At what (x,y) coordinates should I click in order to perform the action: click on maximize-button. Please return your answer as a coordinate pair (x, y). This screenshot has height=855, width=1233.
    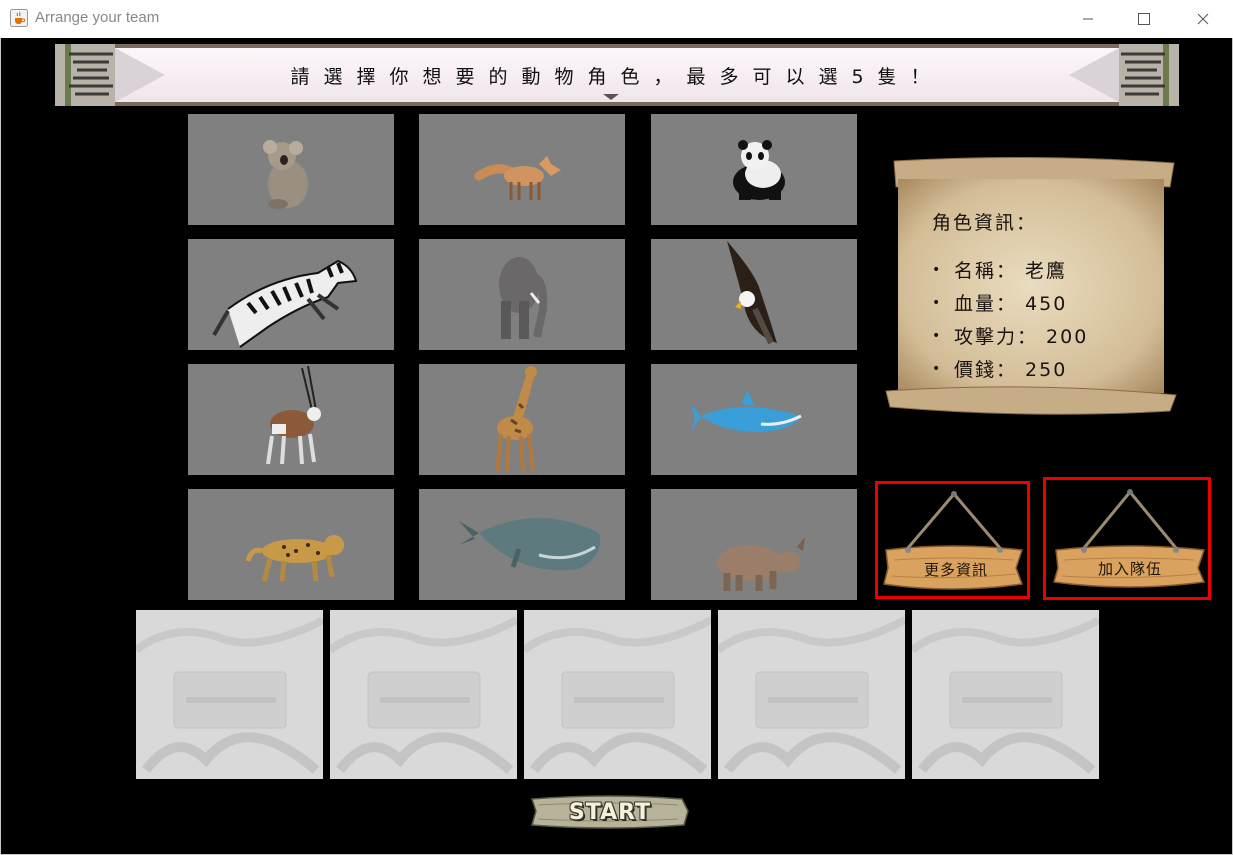
    Looking at the image, I should click on (1144, 19).